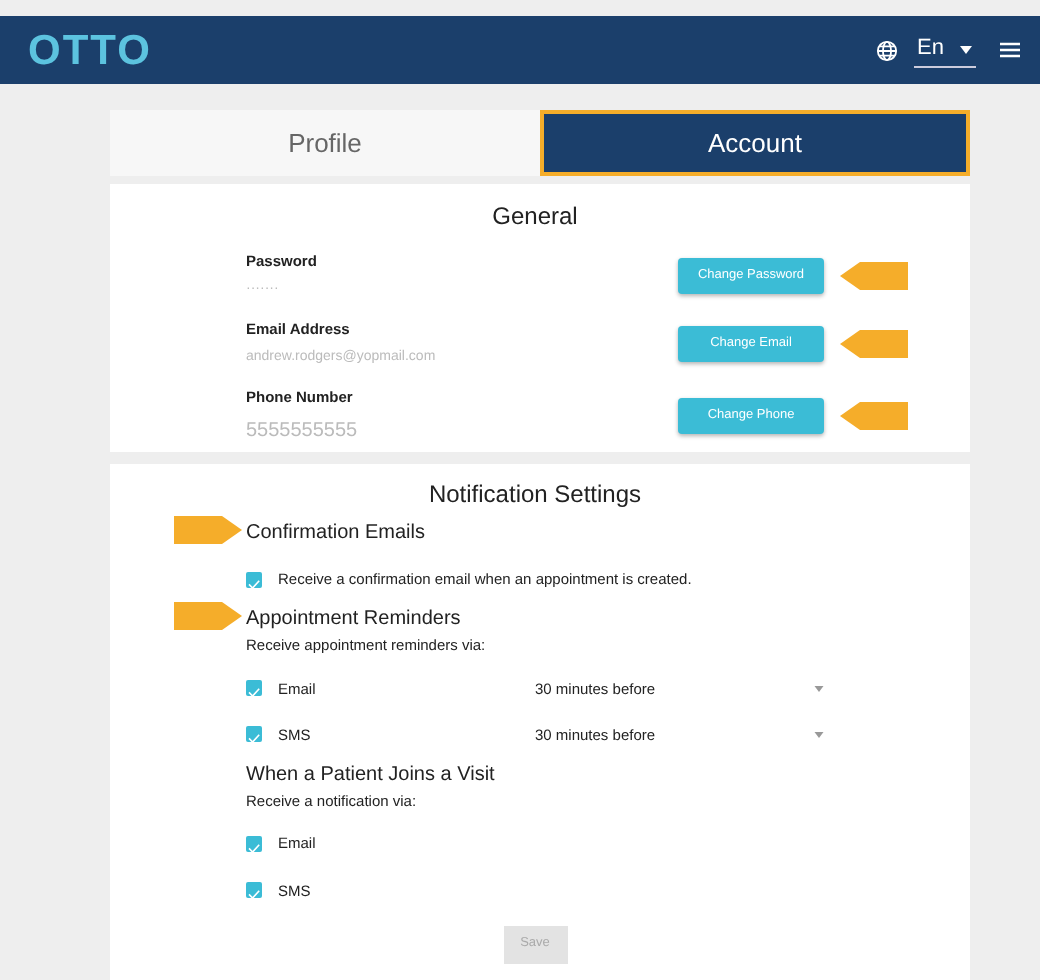 Image resolution: width=1040 pixels, height=980 pixels. Describe the element at coordinates (90, 50) in the screenshot. I see `logo: OTTO` at that location.